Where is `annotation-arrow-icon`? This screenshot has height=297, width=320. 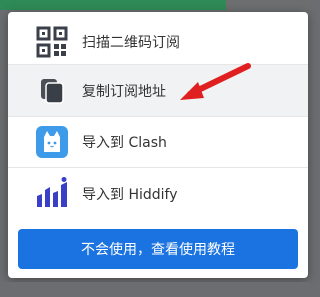
annotation-arrow-icon is located at coordinates (215, 81).